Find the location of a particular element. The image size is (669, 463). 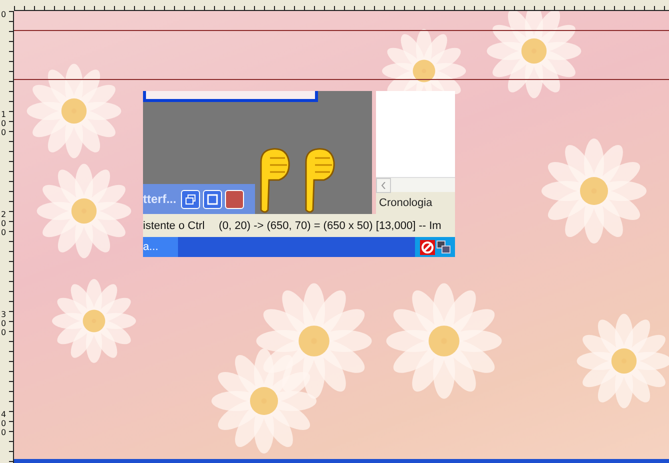

status-text: (0, 20) -> (650, 70) = (650 x 50) [13,000] -- Im is located at coordinates (330, 226).